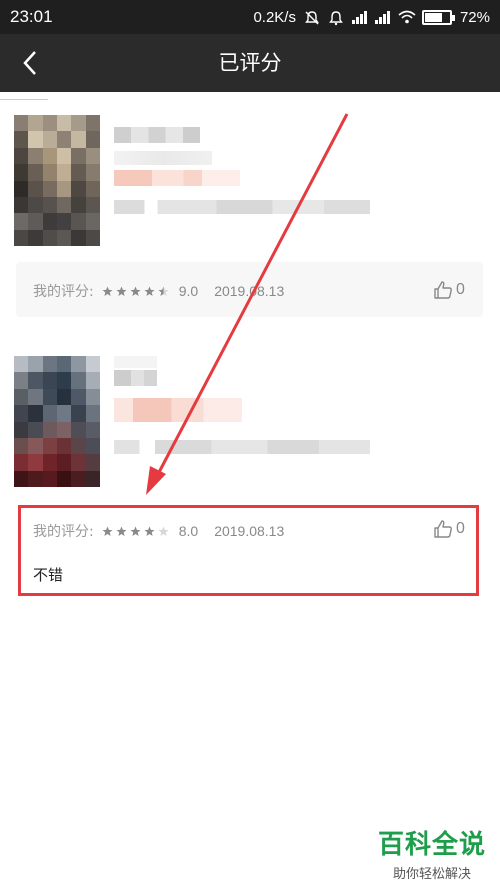  I want to click on thumbs-up-icon, so click(443, 290).